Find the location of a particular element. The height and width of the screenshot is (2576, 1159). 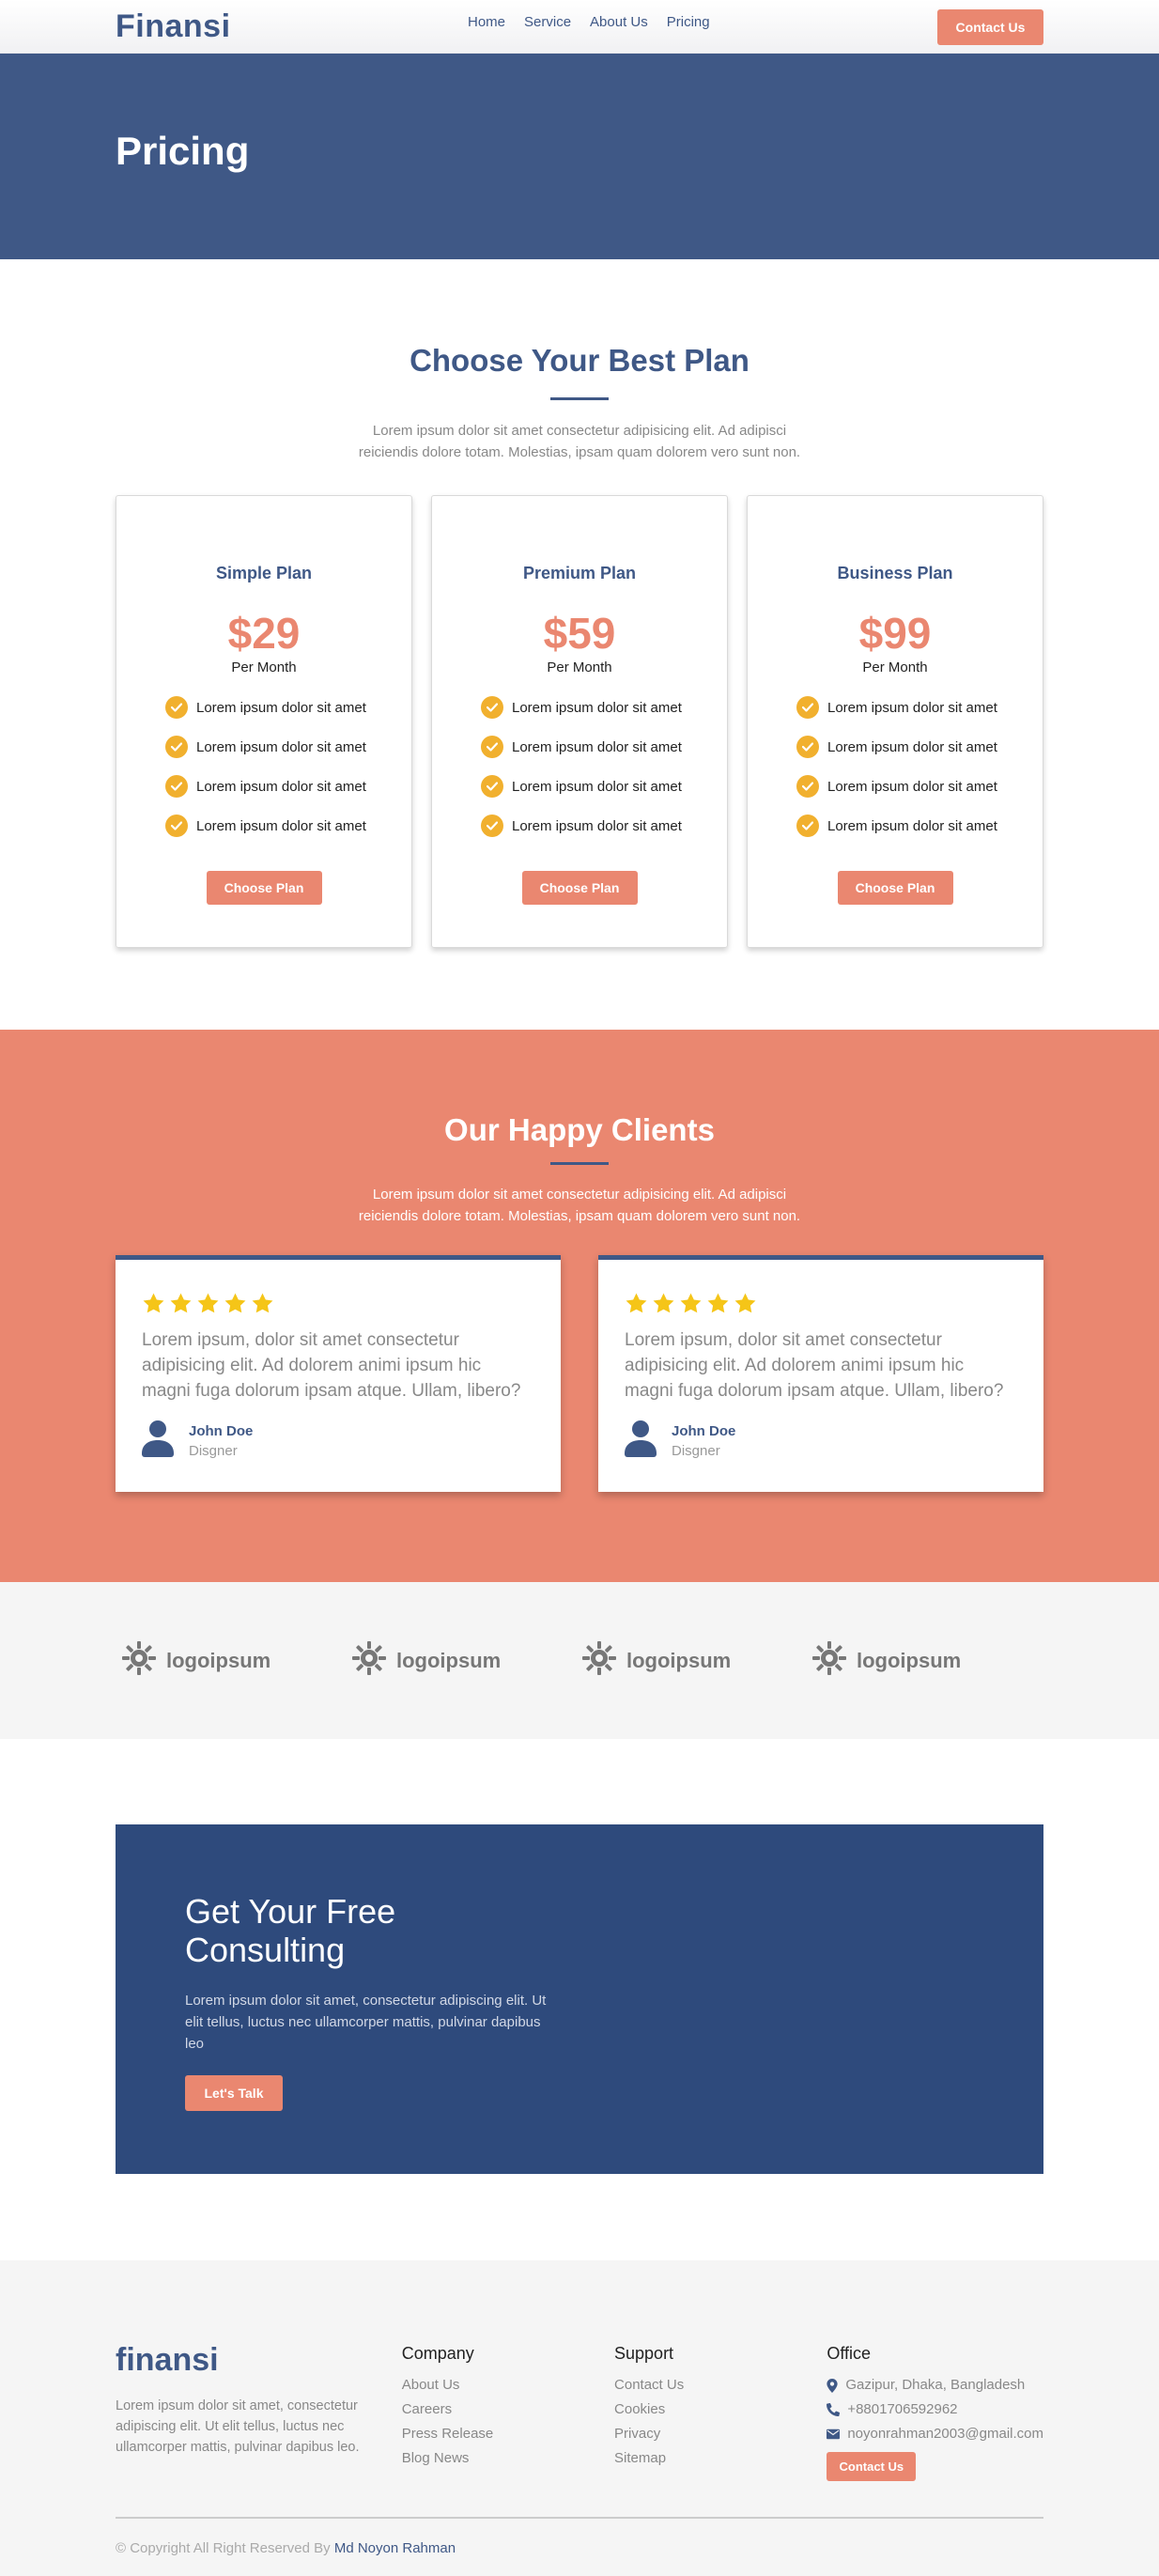

office-email-text: noyonrahman2003@gmail.com is located at coordinates (945, 2434).